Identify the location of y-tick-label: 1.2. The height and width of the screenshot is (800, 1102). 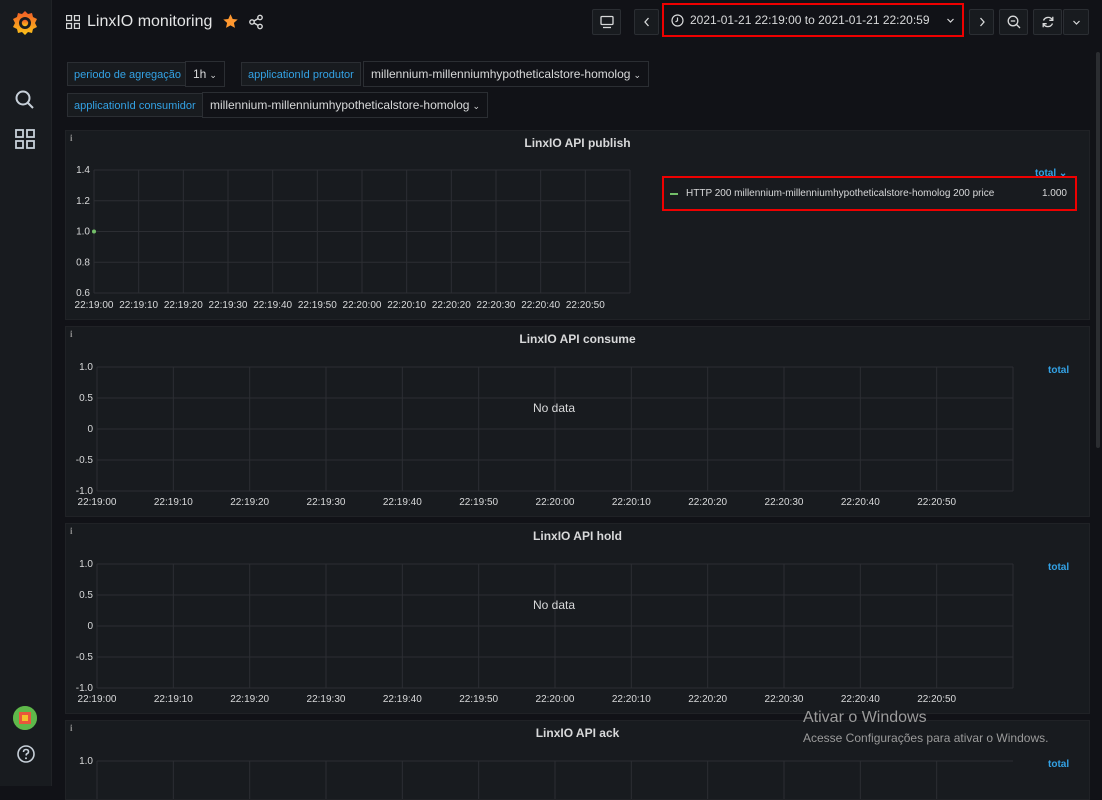
(83, 201).